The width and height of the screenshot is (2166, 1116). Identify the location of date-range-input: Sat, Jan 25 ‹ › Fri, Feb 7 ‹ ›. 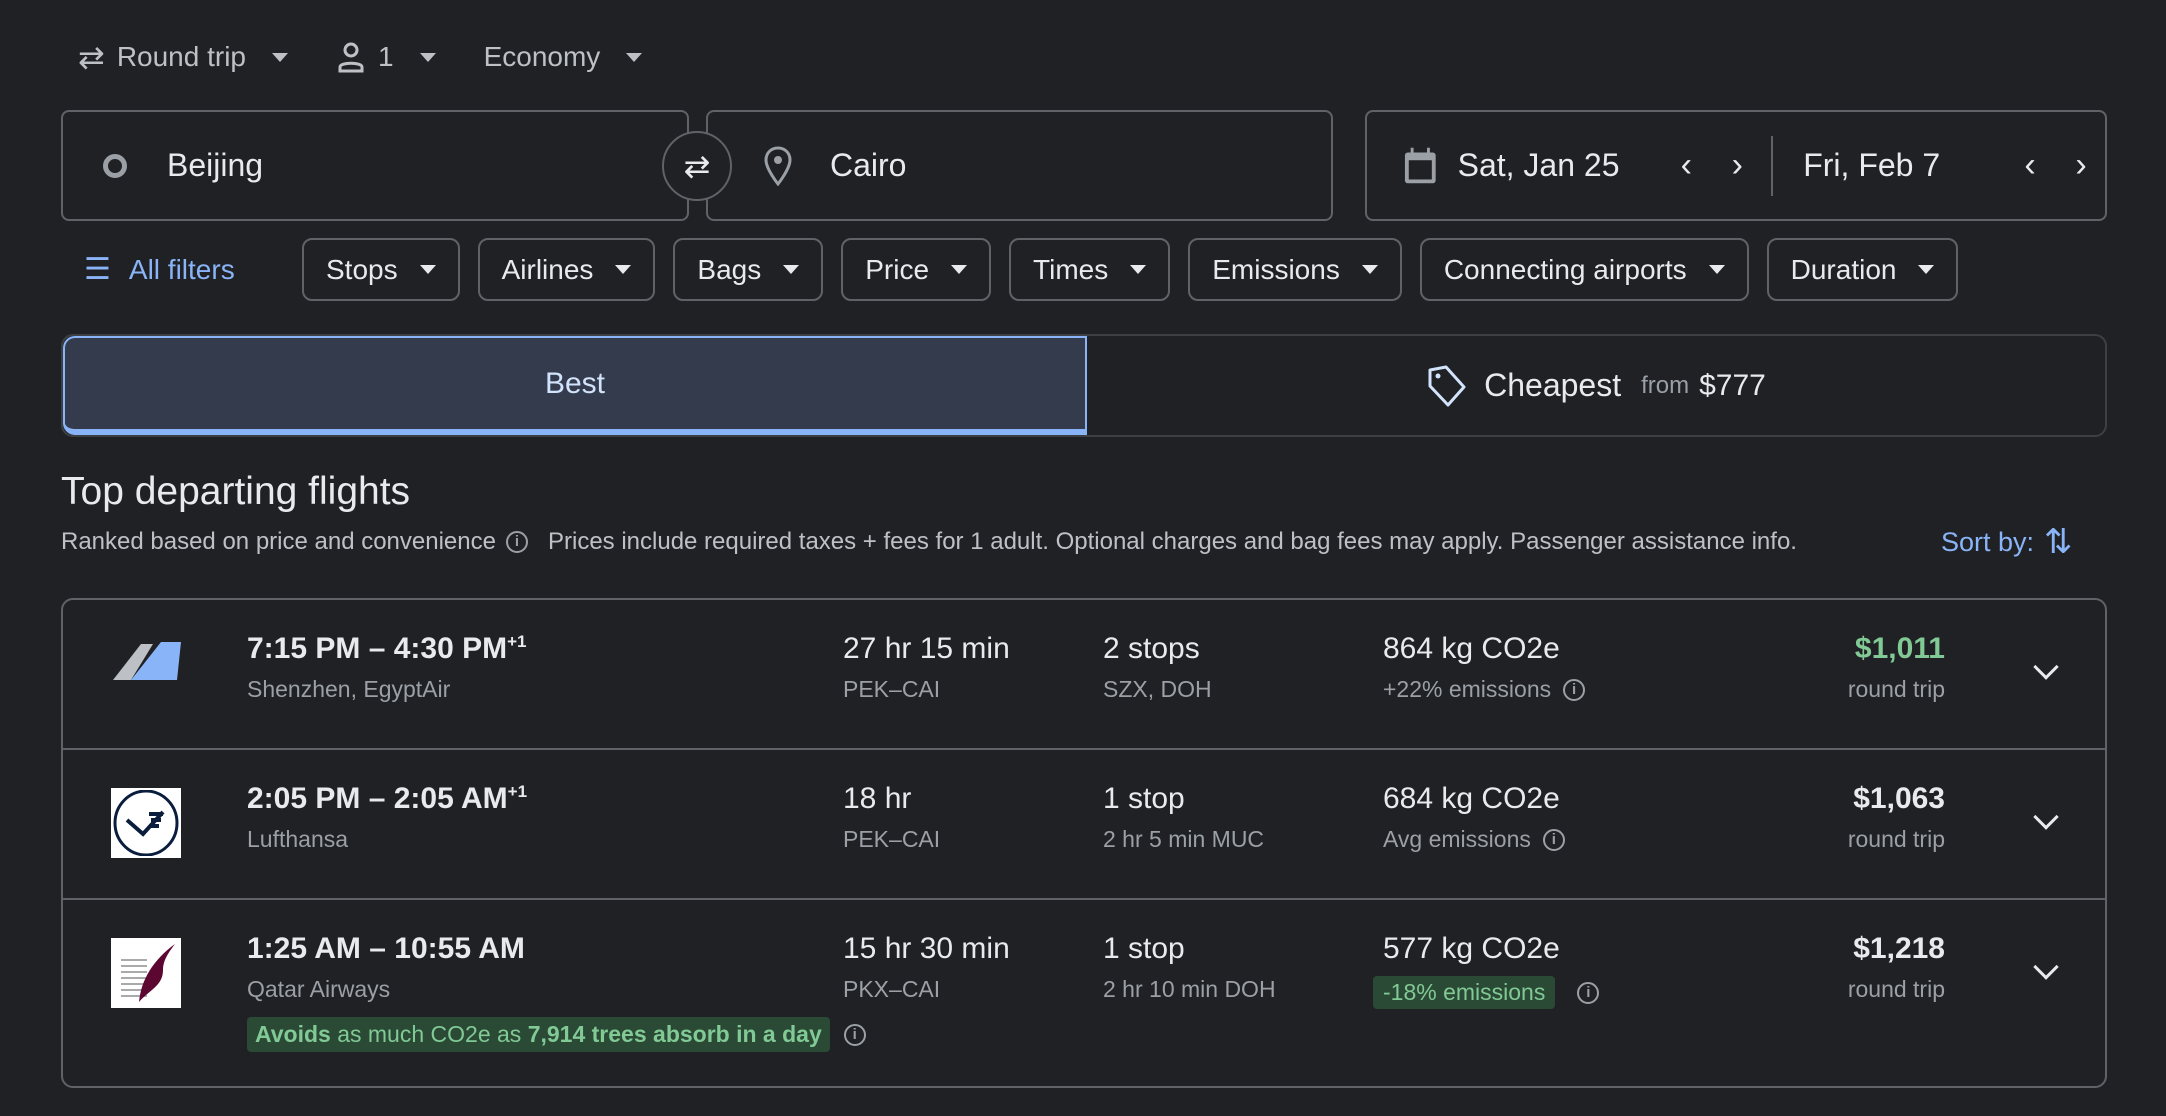
(1736, 165).